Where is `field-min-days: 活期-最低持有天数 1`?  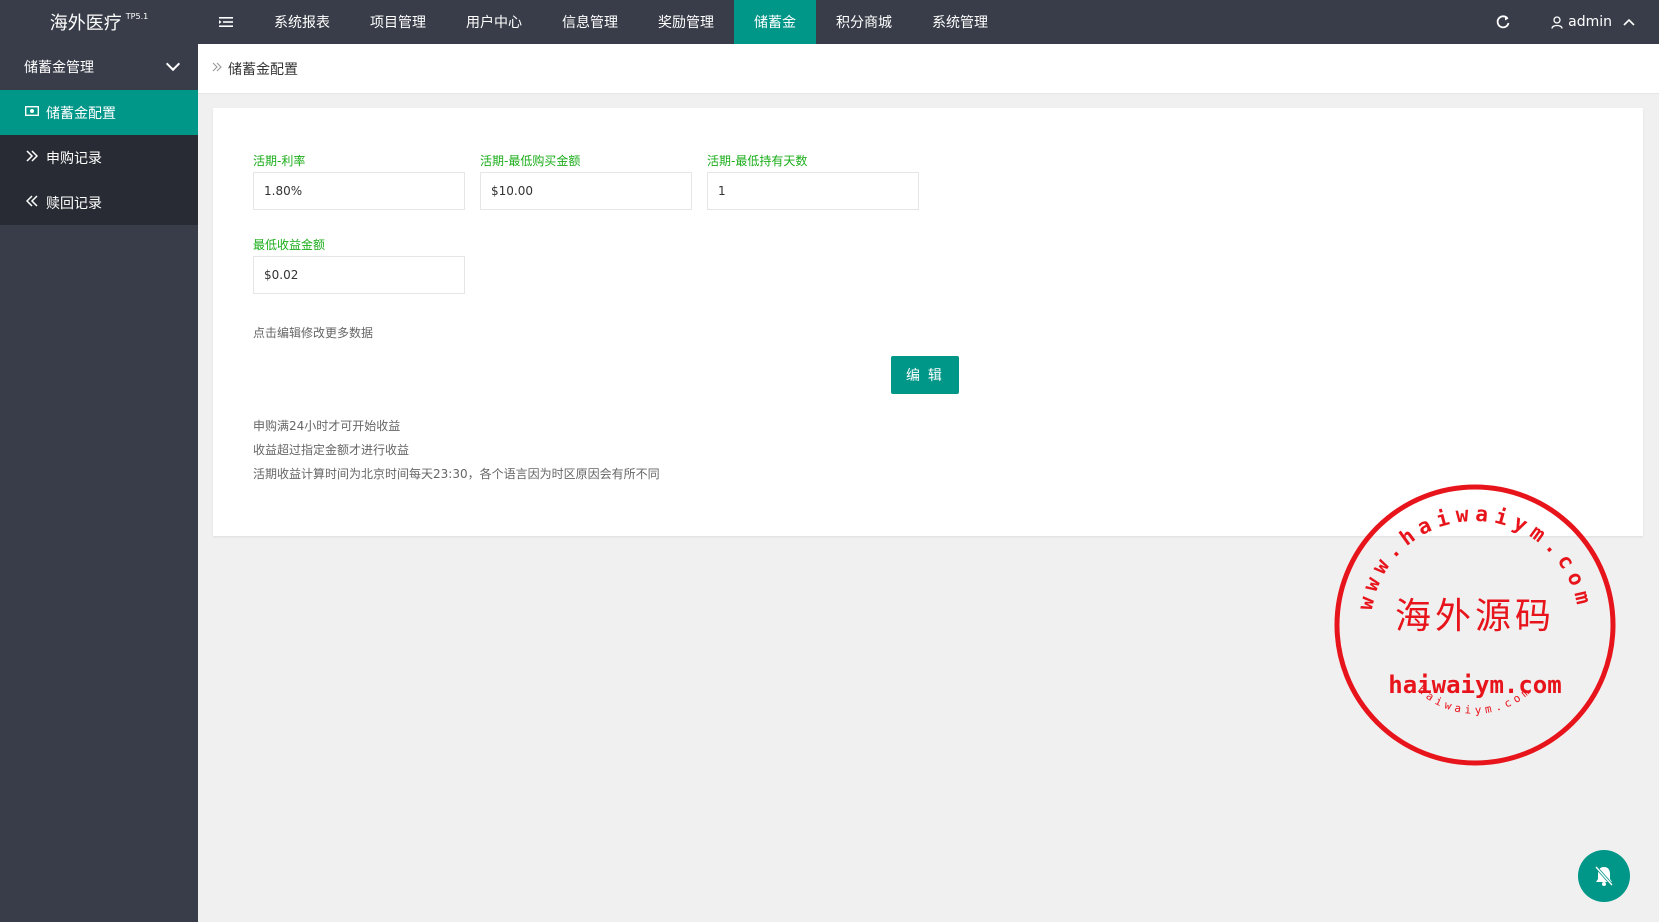
field-min-days: 活期-最低持有天数 1 is located at coordinates (813, 182).